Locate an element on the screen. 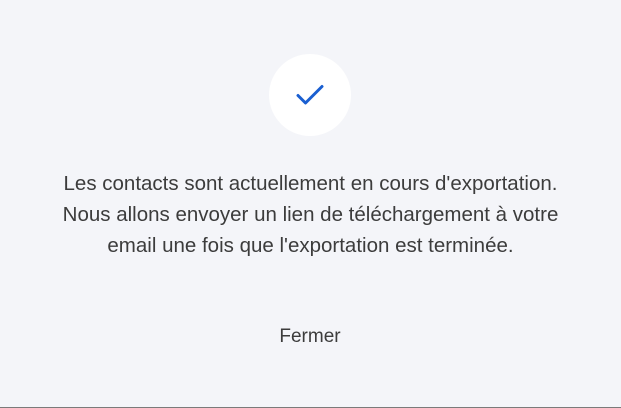  success-badge is located at coordinates (310, 95).